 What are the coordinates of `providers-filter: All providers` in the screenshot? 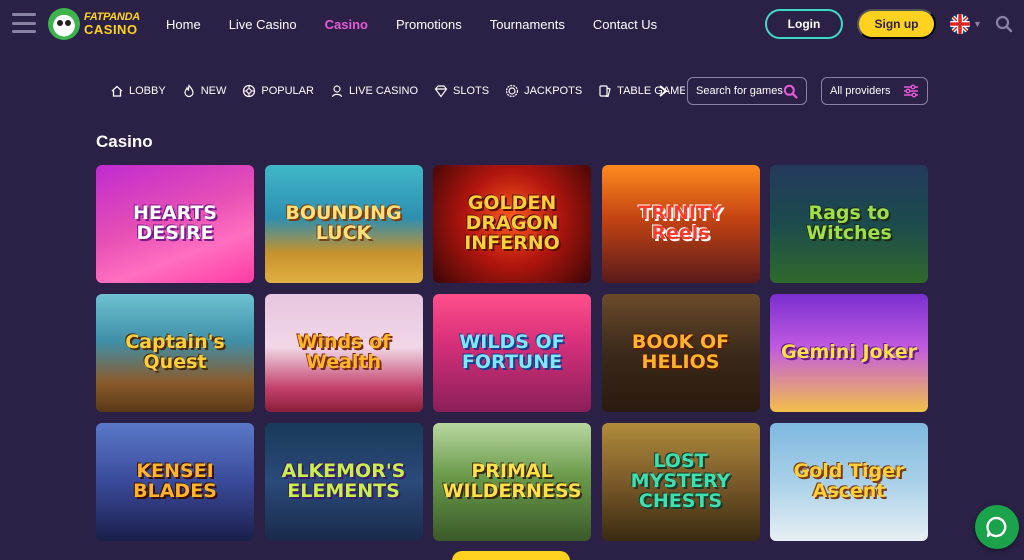 It's located at (874, 91).